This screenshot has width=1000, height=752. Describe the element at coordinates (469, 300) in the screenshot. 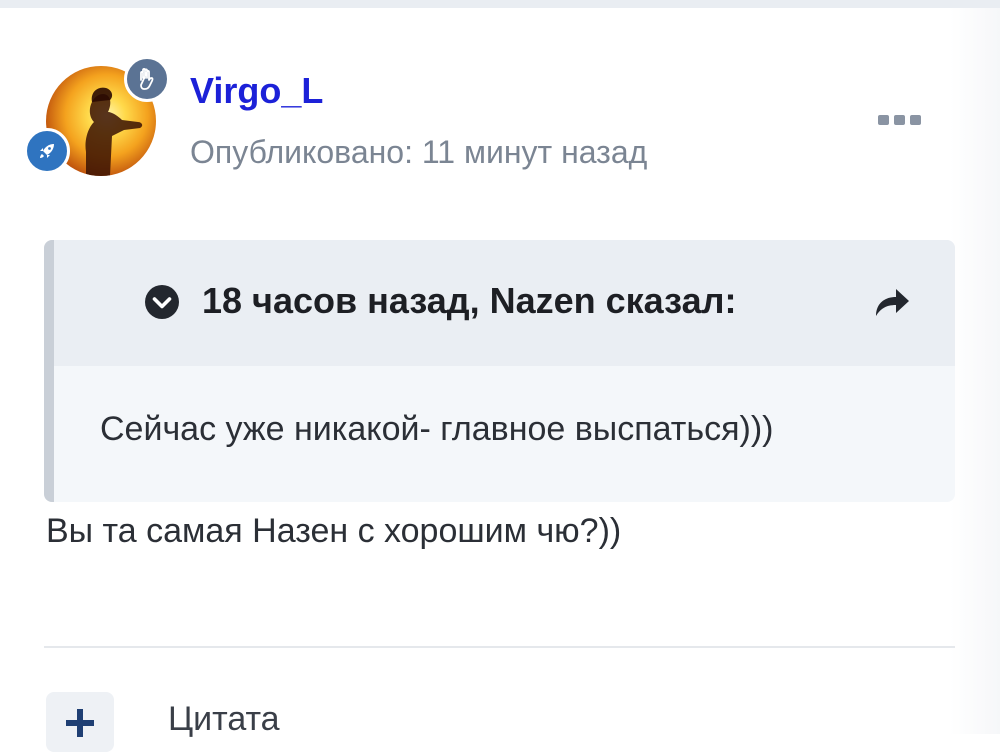

I see `quote-citation: 18 часов назад, Nazen сказал:` at that location.